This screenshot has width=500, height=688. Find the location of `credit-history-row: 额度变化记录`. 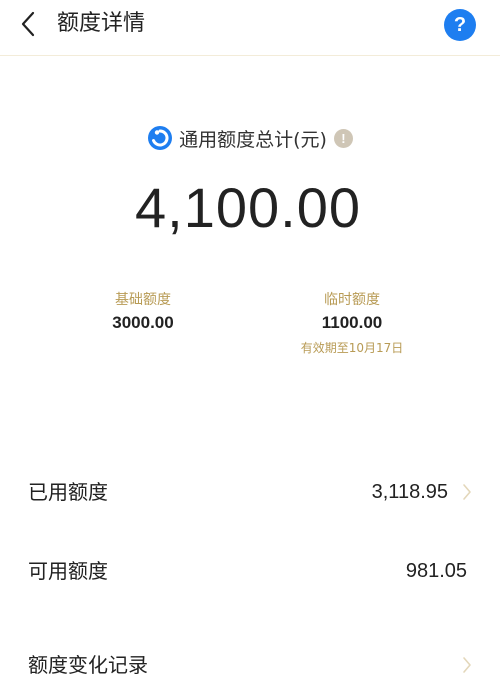

credit-history-row: 额度变化记录 is located at coordinates (250, 662).